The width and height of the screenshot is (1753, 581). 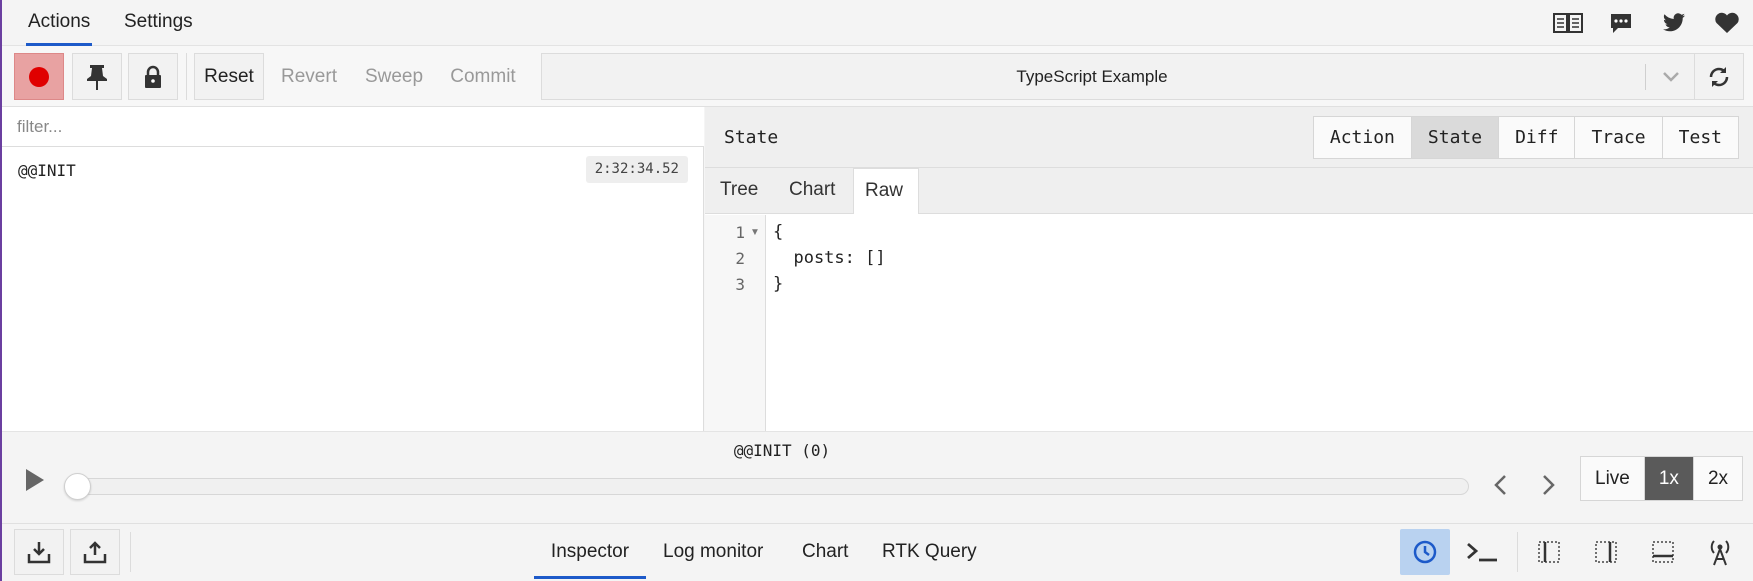 I want to click on tab-settings: Settings, so click(x=158, y=23).